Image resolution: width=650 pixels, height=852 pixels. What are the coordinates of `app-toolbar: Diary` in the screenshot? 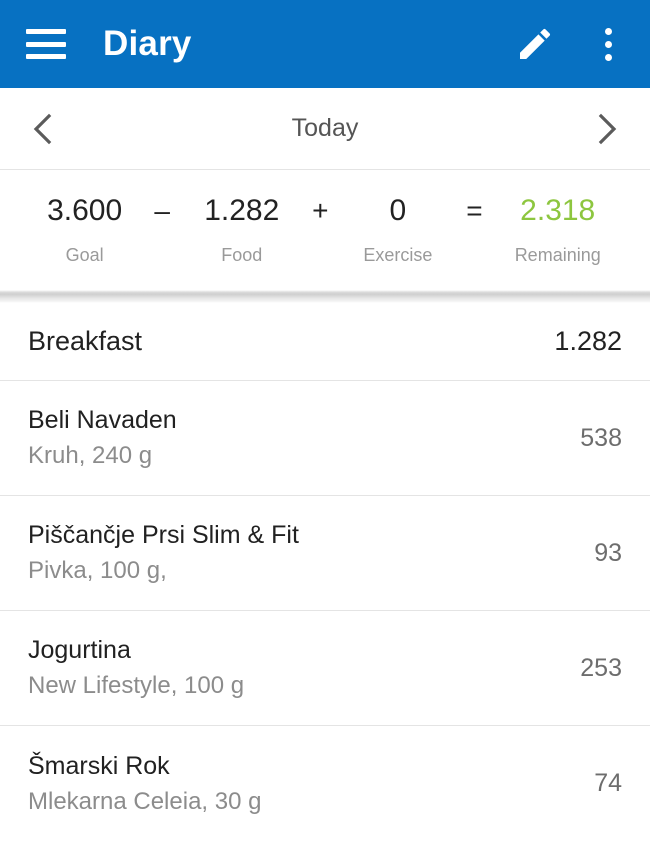 It's located at (325, 44).